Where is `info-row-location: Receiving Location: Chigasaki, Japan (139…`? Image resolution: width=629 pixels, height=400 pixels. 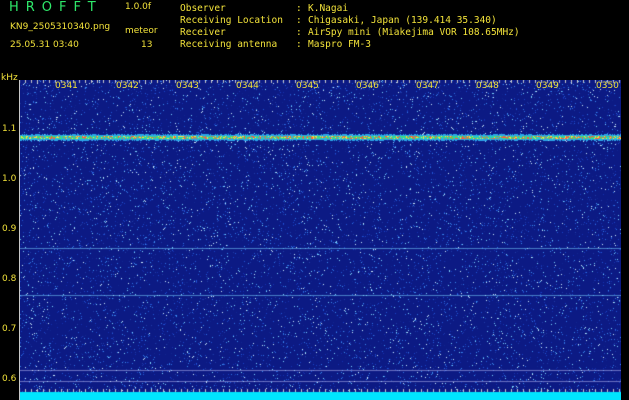 info-row-location: Receiving Location: Chigasaki, Japan (139… is located at coordinates (338, 20).